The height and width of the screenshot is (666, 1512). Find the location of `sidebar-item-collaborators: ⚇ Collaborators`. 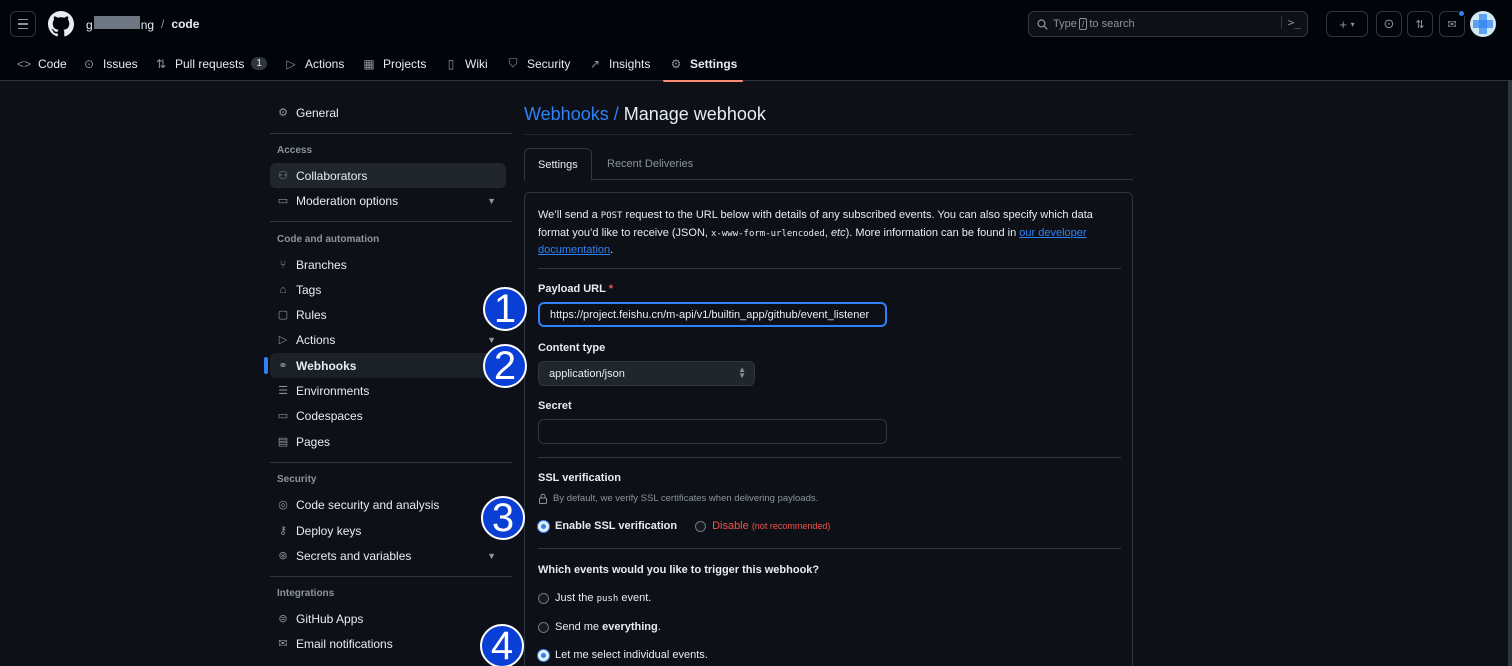

sidebar-item-collaborators: ⚇ Collaborators is located at coordinates (388, 175).